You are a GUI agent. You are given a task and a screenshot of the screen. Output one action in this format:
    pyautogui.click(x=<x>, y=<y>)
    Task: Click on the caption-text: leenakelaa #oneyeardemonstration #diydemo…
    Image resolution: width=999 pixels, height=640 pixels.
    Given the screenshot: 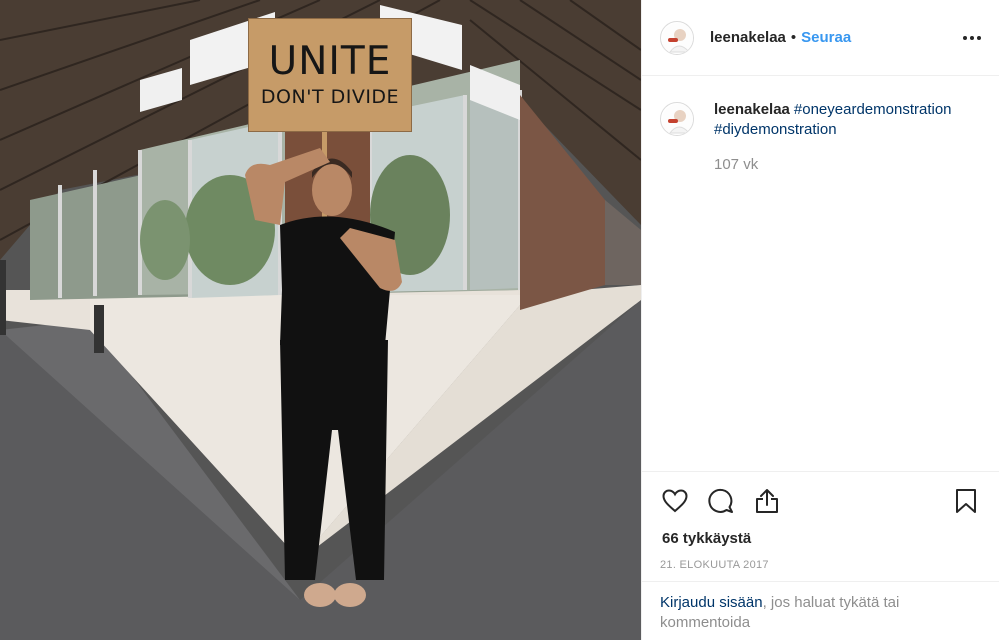 What is the action you would take?
    pyautogui.click(x=833, y=120)
    